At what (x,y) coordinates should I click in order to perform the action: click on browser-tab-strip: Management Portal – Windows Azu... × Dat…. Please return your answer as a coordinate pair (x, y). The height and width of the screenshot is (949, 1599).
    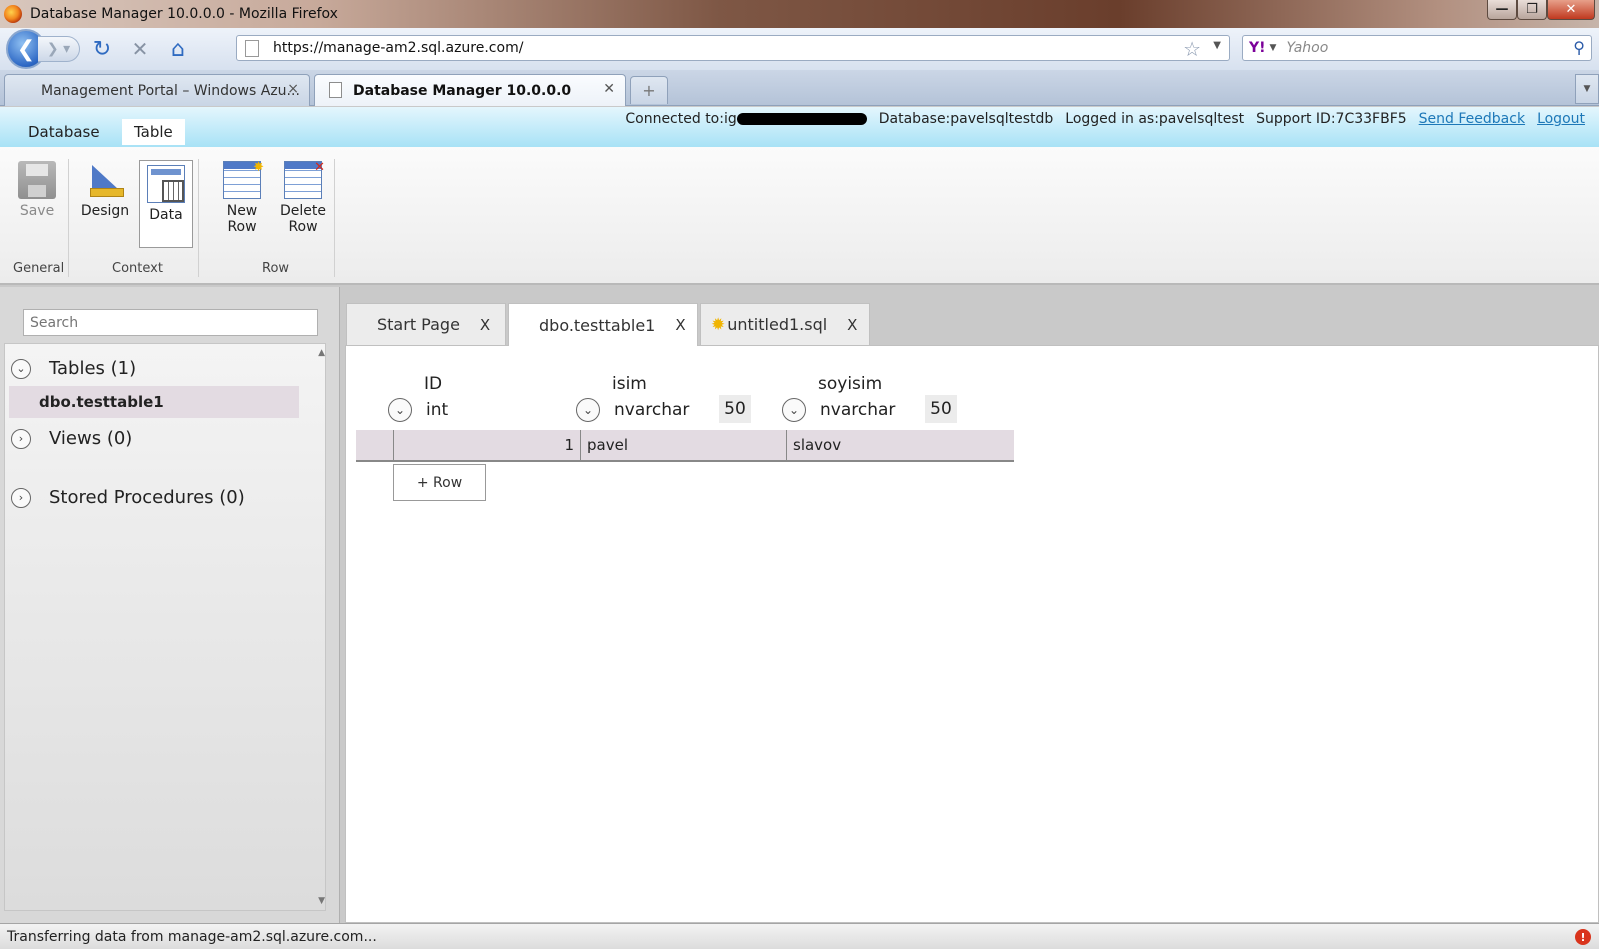
    Looking at the image, I should click on (799, 88).